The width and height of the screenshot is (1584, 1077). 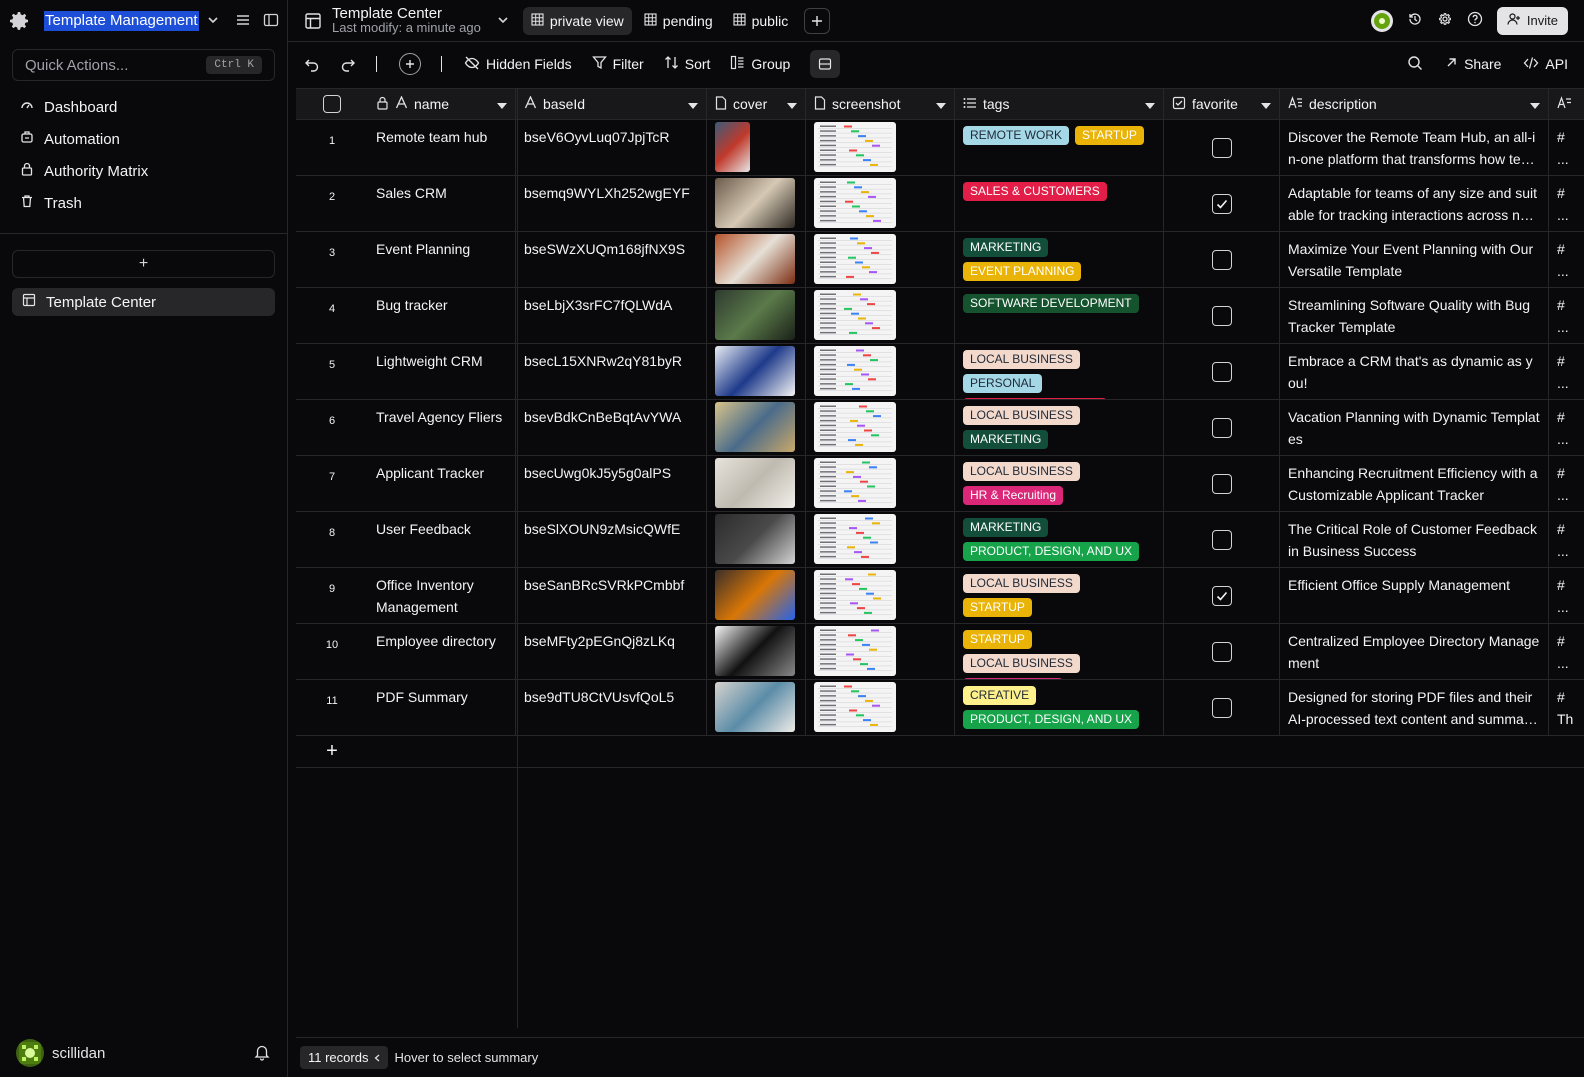 I want to click on cell-name: Applicant Tracker, so click(x=442, y=483).